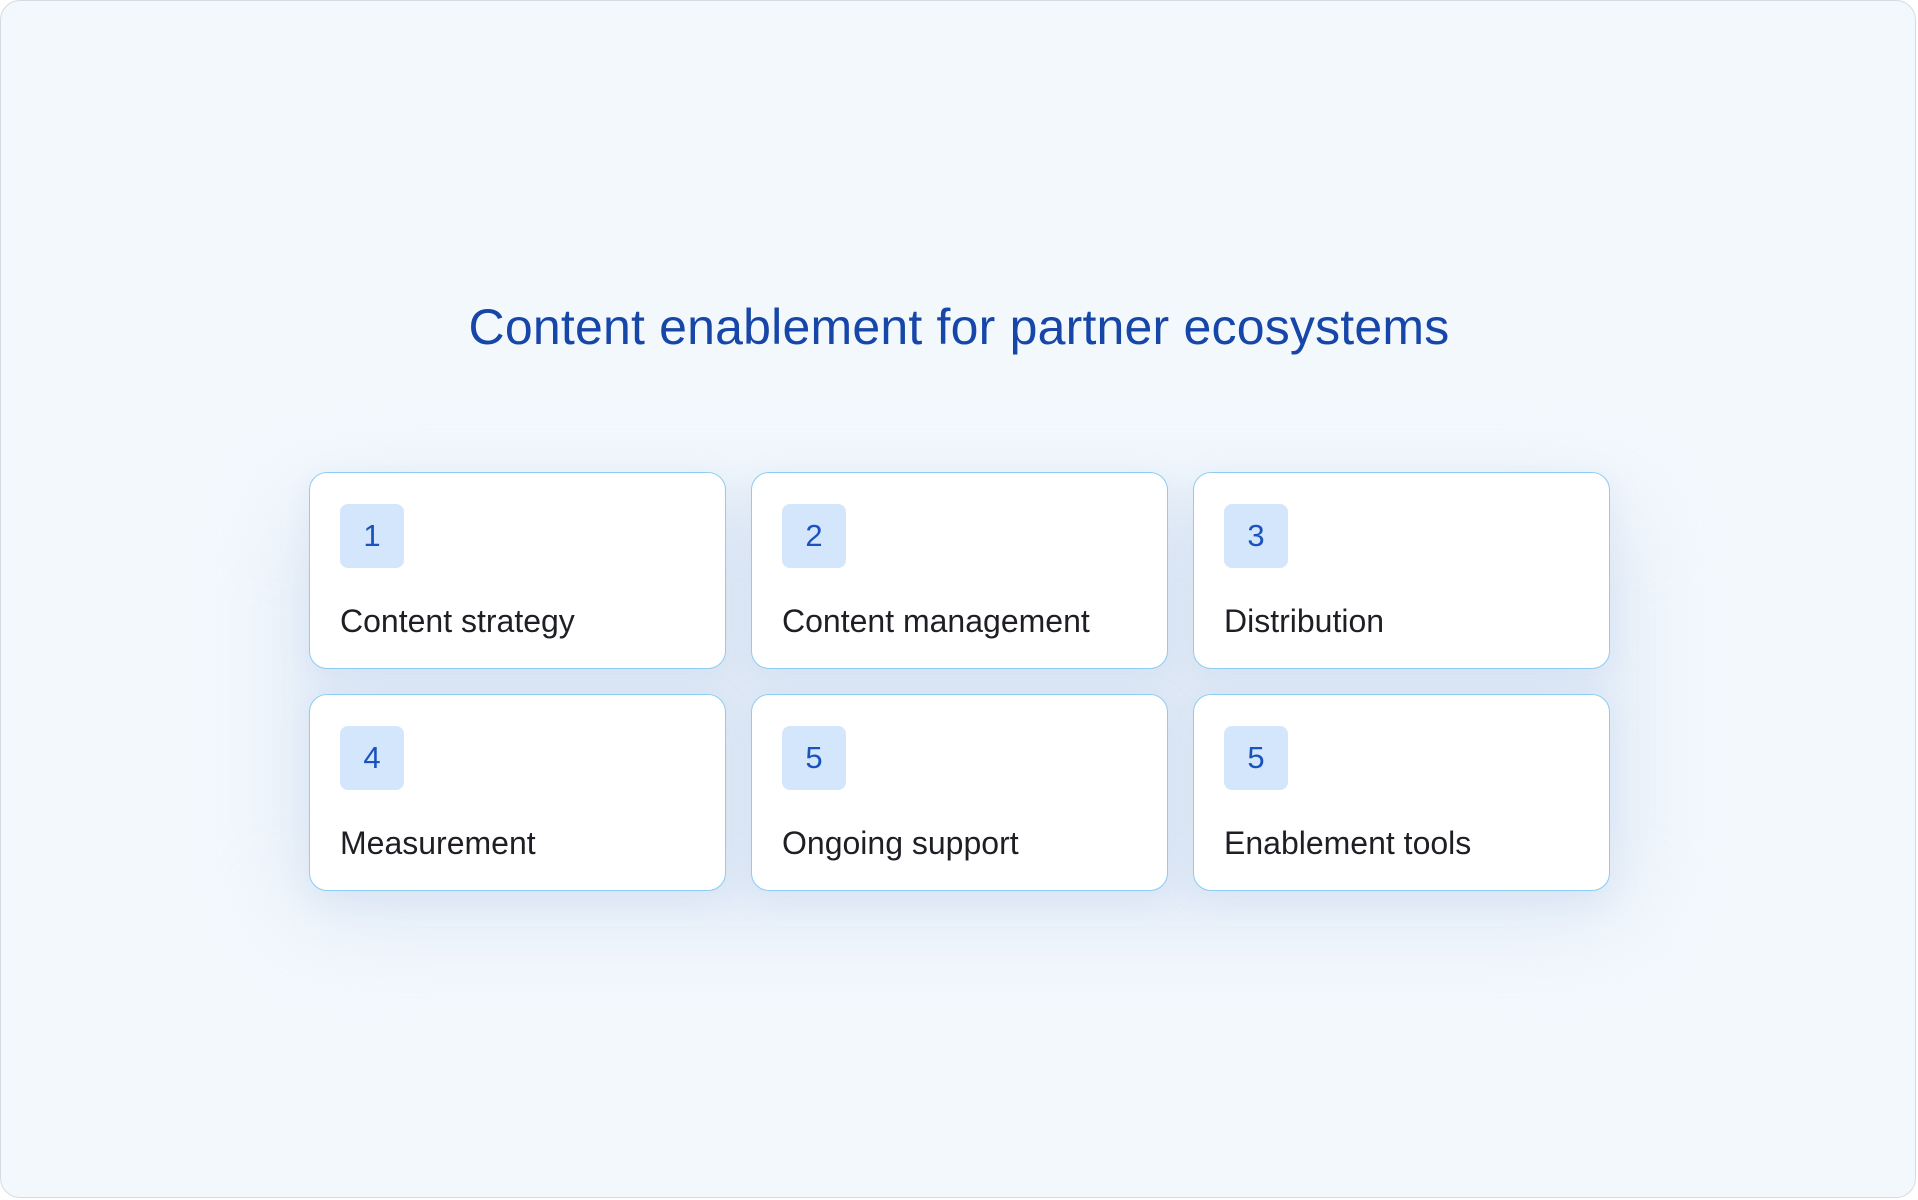 The width and height of the screenshot is (1918, 1200). I want to click on card-label: Measurement, so click(438, 843).